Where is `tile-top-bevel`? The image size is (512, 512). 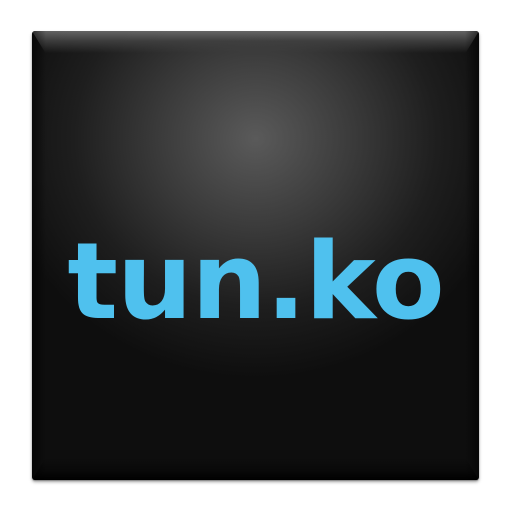
tile-top-bevel is located at coordinates (255, 42).